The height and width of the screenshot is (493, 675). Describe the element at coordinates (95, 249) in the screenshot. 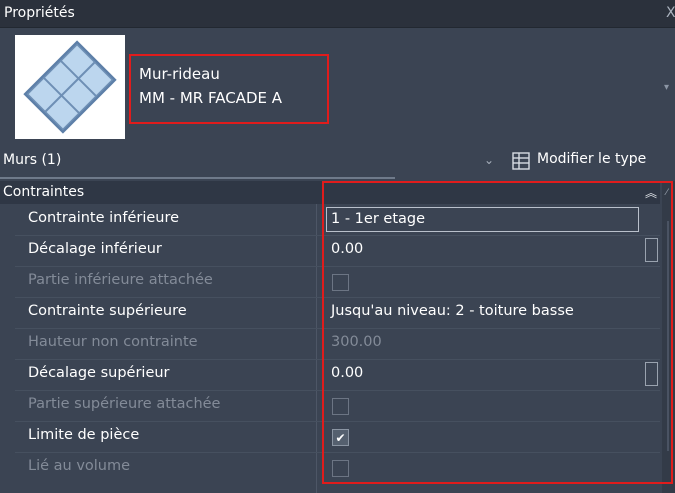

I see `property-name: Décalage inférieur` at that location.